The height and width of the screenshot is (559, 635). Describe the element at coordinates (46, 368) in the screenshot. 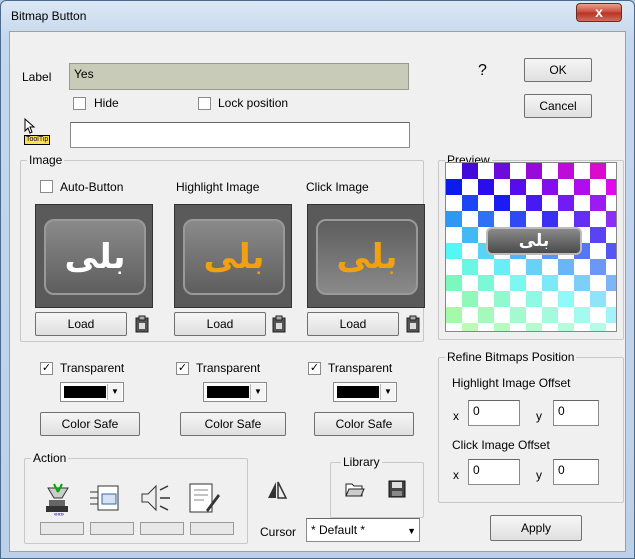

I see `transparent-normal-checkbox: ✓` at that location.